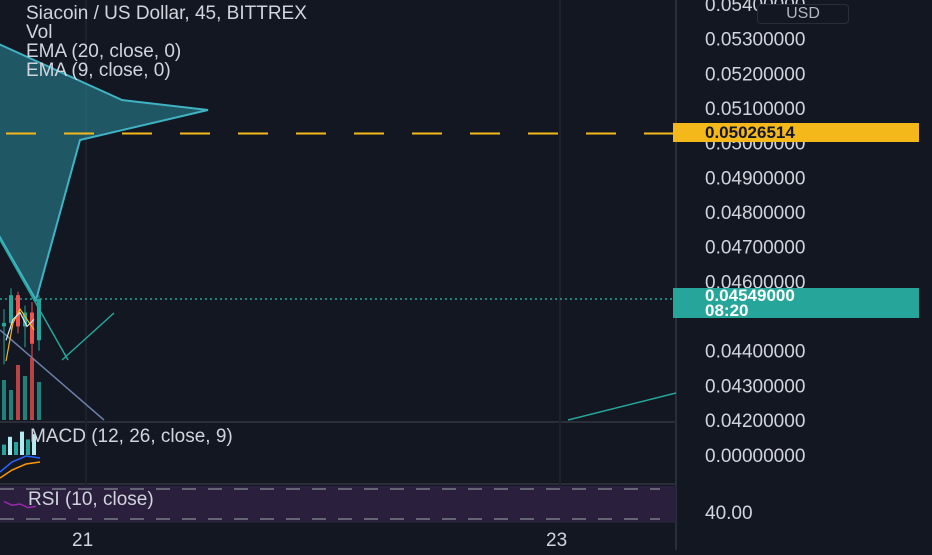  What do you see at coordinates (166, 70) in the screenshot?
I see `legend-ema-9: EMA (9, close, 0)` at bounding box center [166, 70].